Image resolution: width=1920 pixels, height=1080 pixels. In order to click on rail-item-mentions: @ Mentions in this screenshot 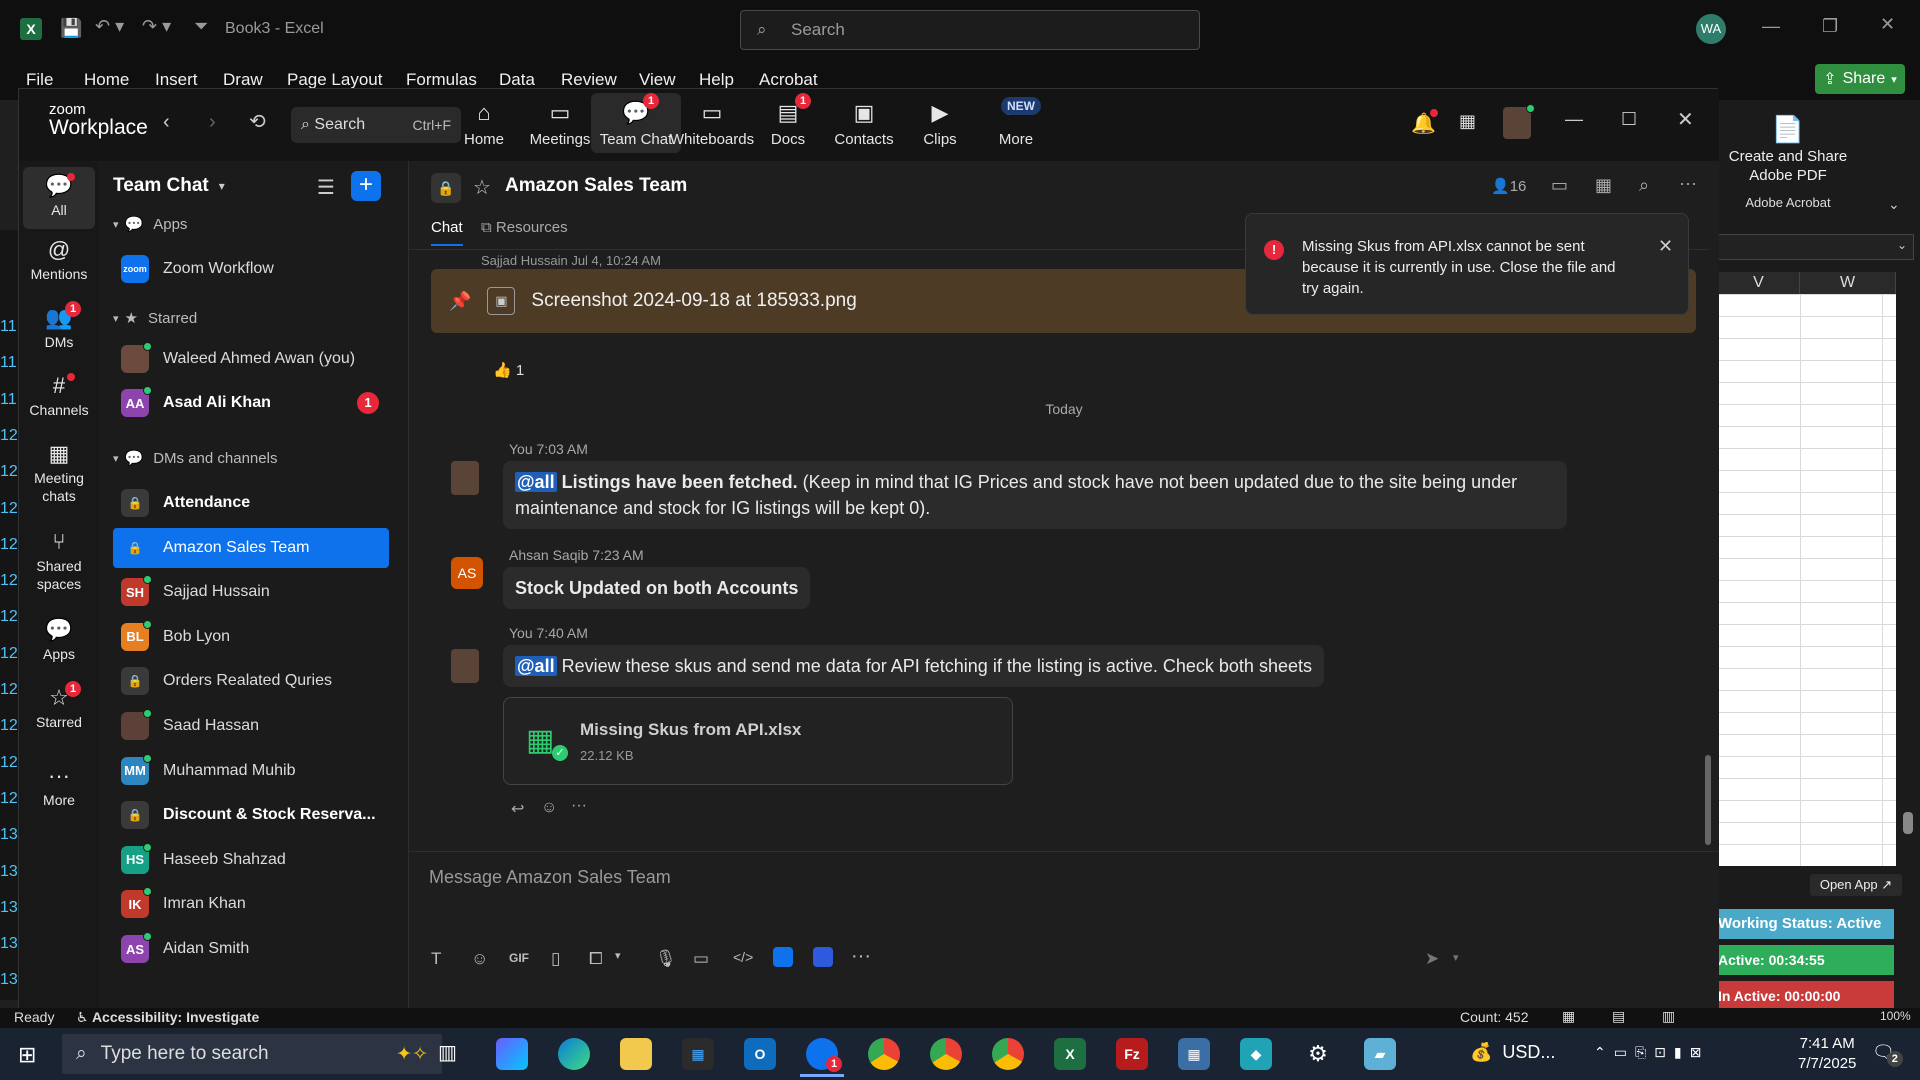, I will do `click(59, 259)`.